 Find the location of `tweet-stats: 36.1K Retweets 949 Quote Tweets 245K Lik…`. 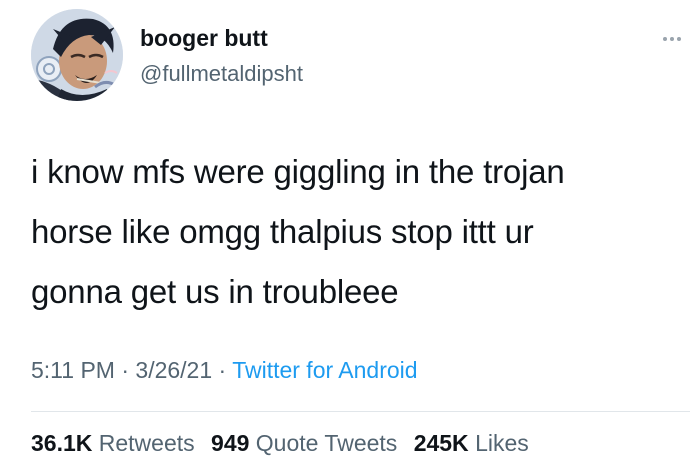

tweet-stats: 36.1K Retweets 949 Quote Tweets 245K Lik… is located at coordinates (285, 443).